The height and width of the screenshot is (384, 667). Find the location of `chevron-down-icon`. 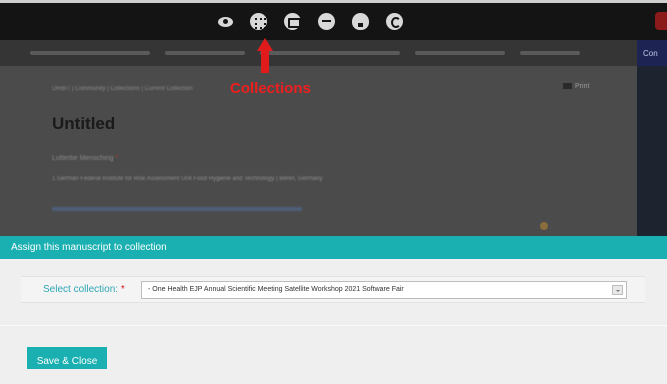

chevron-down-icon is located at coordinates (617, 290).